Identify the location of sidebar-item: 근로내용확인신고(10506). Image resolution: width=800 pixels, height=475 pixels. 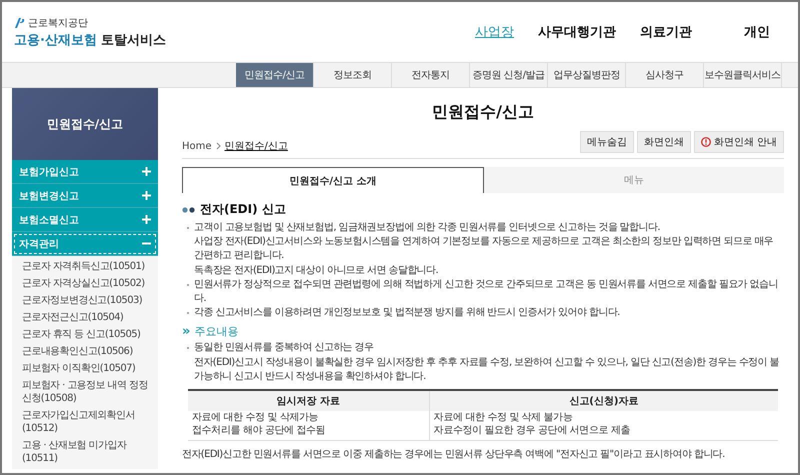
(85, 351).